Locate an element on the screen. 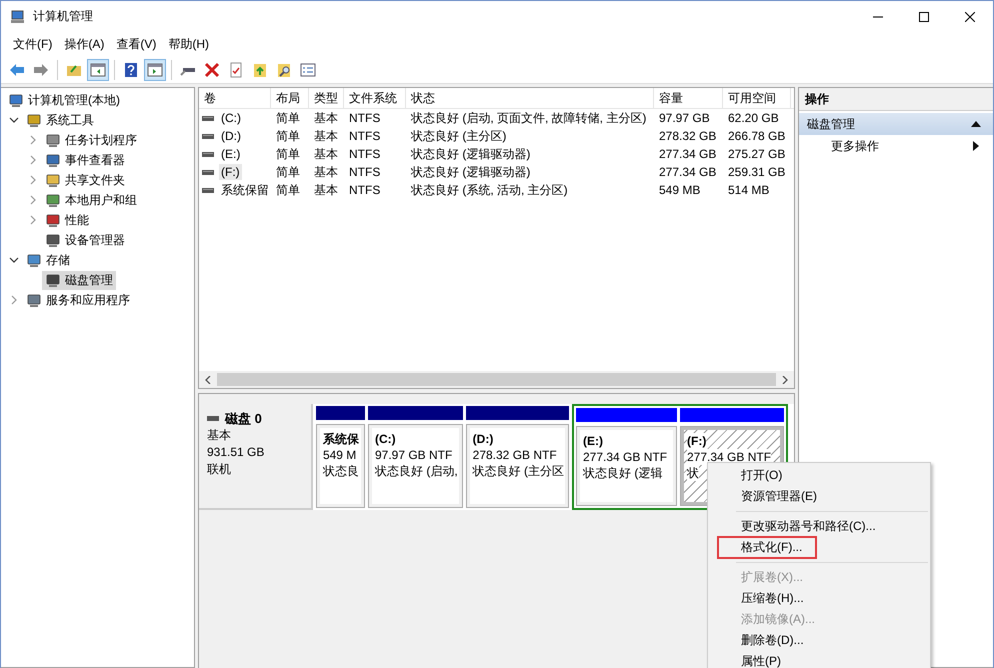 This screenshot has width=994, height=668. column-header: 类型 is located at coordinates (326, 98).